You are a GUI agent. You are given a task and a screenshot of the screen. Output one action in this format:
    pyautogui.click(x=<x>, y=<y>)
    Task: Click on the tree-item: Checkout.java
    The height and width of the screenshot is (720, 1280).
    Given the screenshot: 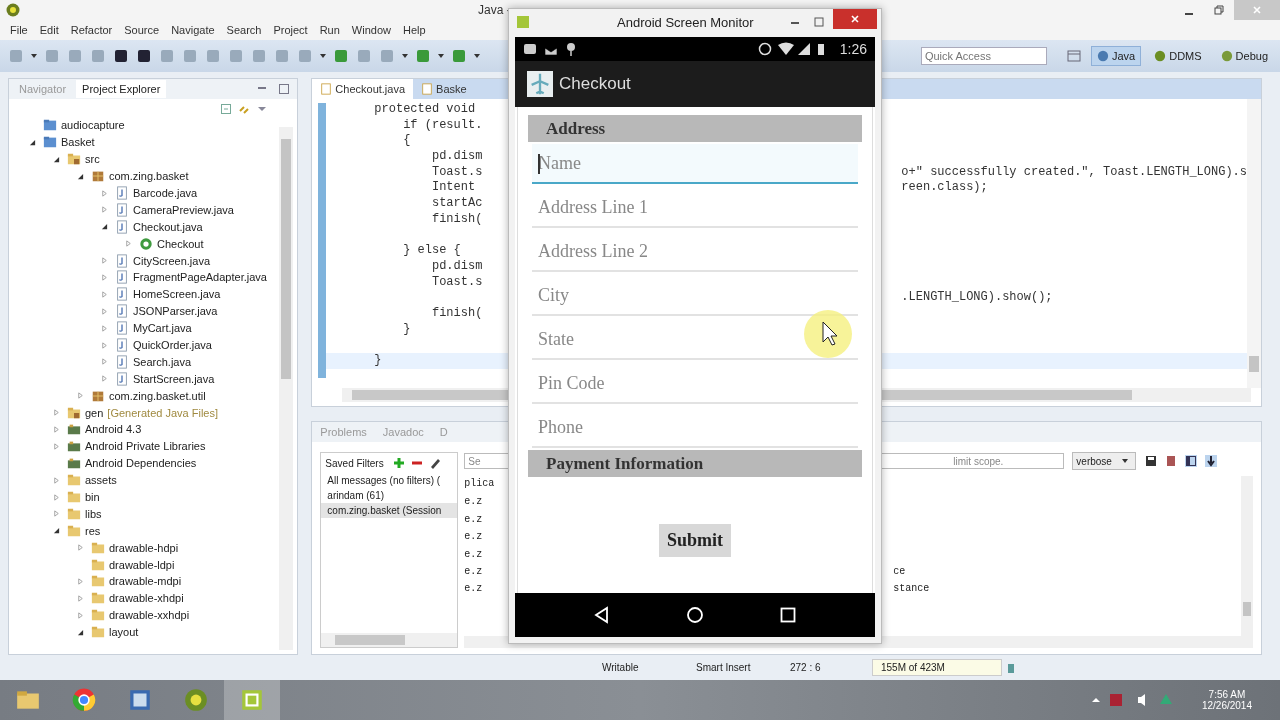 What is the action you would take?
    pyautogui.click(x=168, y=226)
    